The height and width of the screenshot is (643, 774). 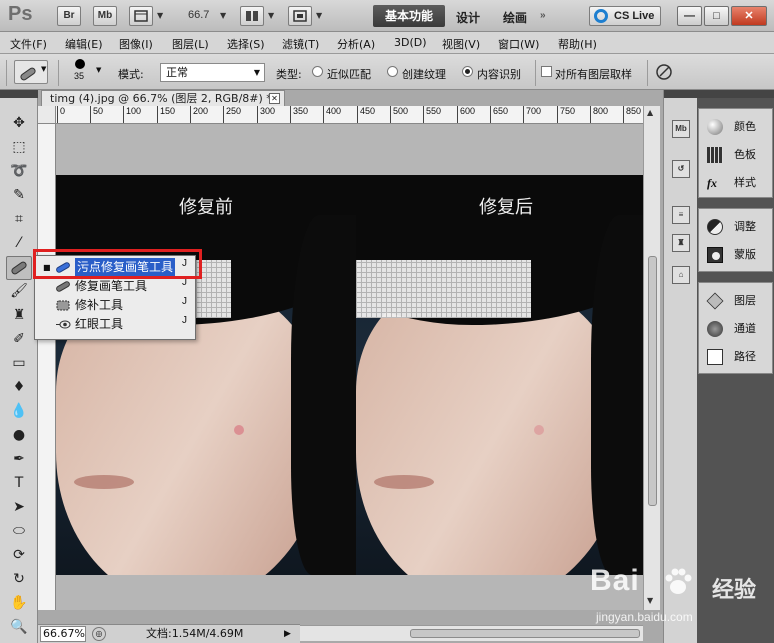 What do you see at coordinates (19, 507) in the screenshot?
I see `path-selection-tool-icon: ➤` at bounding box center [19, 507].